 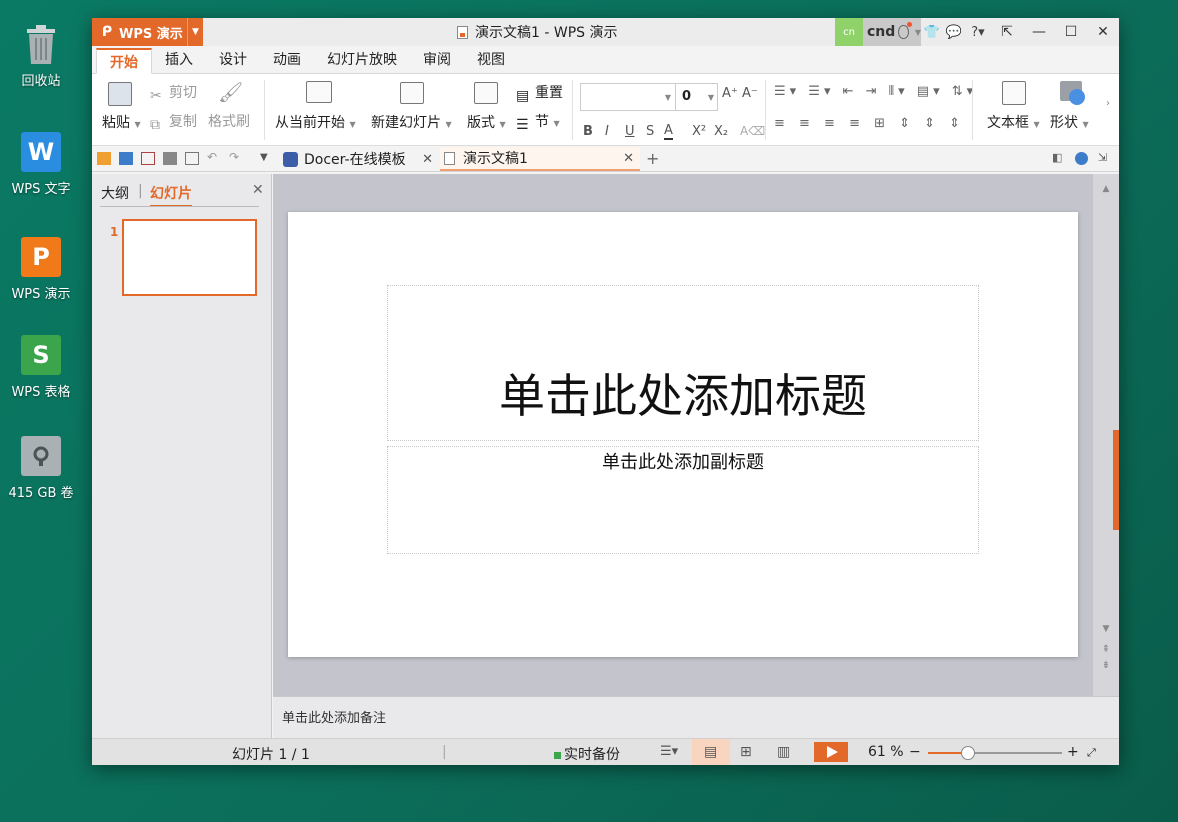 What do you see at coordinates (683, 363) in the screenshot?
I see `title-placeholder: 单击此处添加标题` at bounding box center [683, 363].